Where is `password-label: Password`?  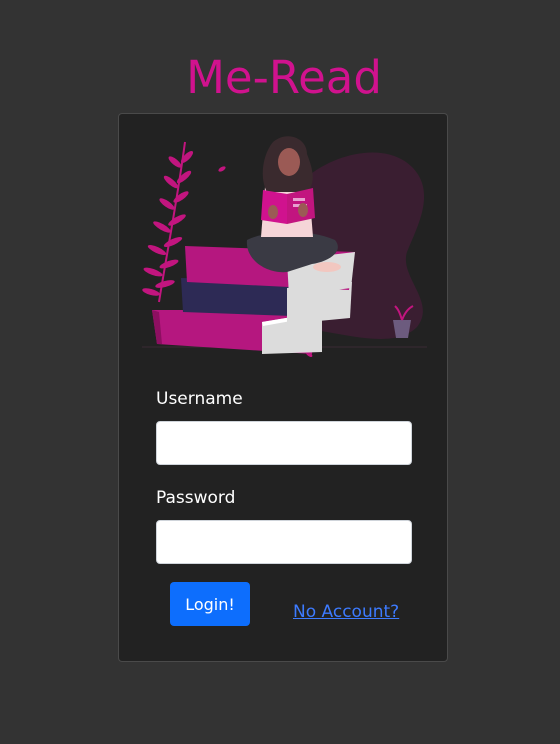 password-label: Password is located at coordinates (196, 498).